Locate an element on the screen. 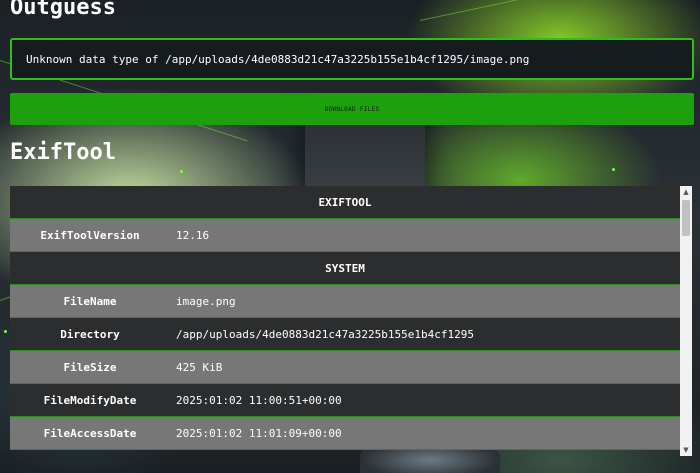 This screenshot has width=700, height=473. table-row: FileSize 425 KiB is located at coordinates (345, 367).